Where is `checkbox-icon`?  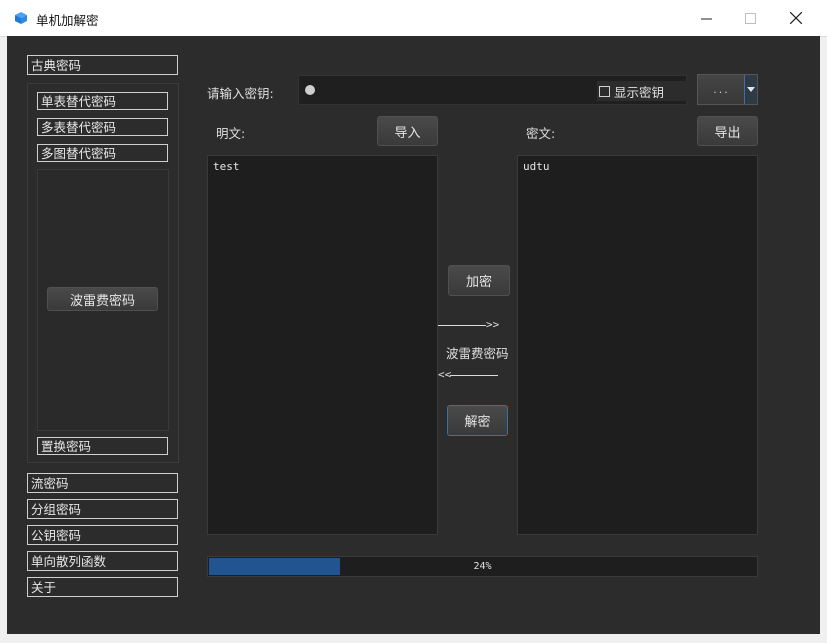
checkbox-icon is located at coordinates (604, 91).